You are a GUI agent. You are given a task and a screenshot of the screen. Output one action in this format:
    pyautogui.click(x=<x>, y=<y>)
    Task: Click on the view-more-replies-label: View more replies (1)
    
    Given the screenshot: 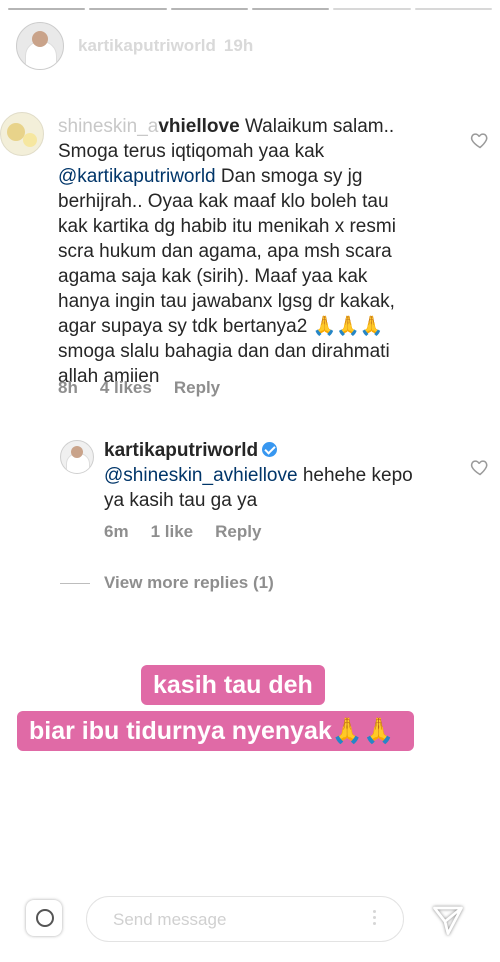 What is the action you would take?
    pyautogui.click(x=189, y=583)
    